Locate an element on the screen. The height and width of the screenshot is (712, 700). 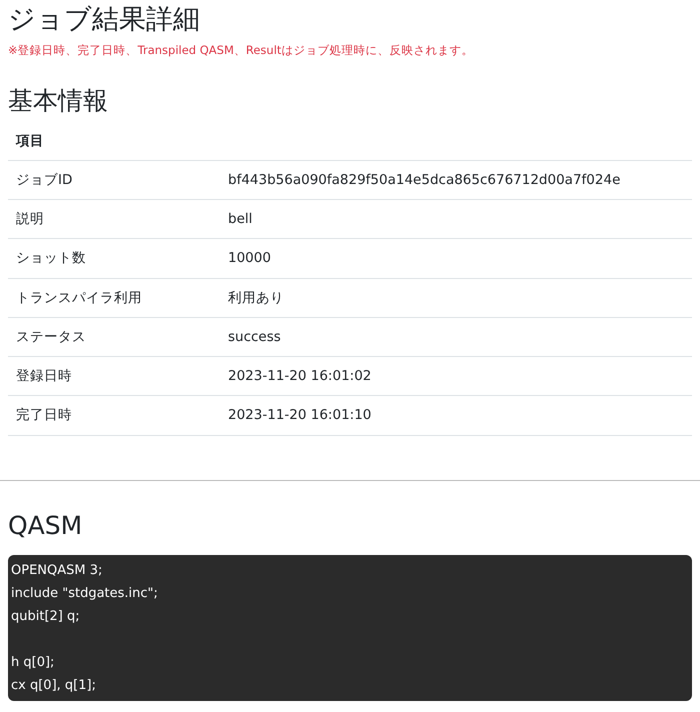
row-label: 説明 is located at coordinates (114, 219).